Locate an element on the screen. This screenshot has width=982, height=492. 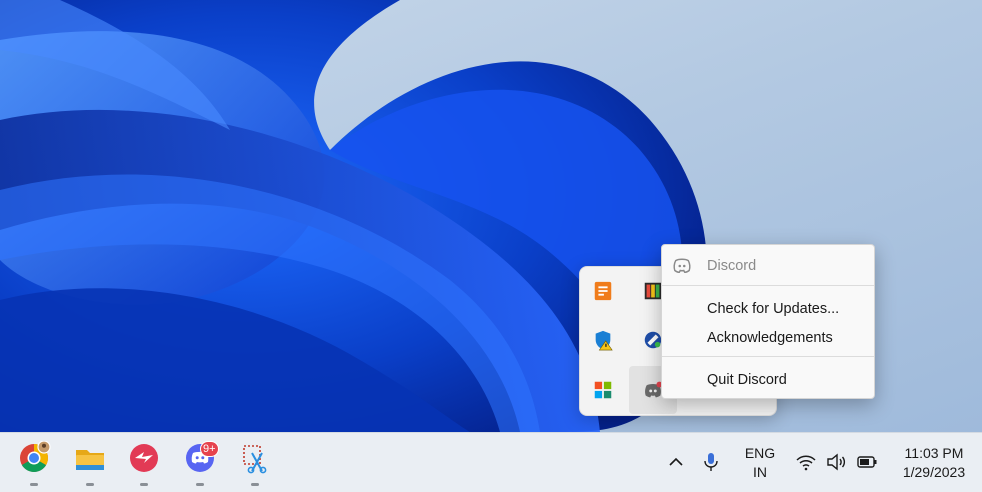
quit-discord-menu-item: Quit Discord is located at coordinates (768, 380).